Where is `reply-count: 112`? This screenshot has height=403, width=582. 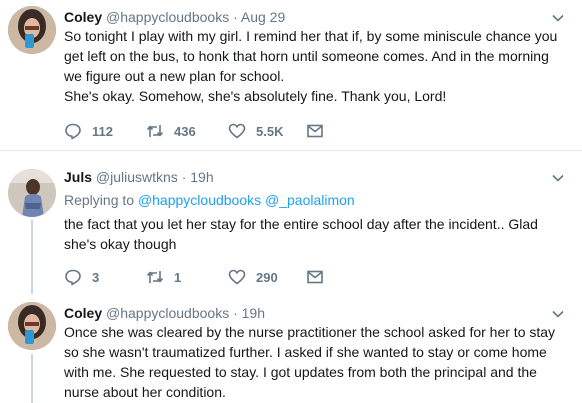 reply-count: 112 is located at coordinates (102, 131).